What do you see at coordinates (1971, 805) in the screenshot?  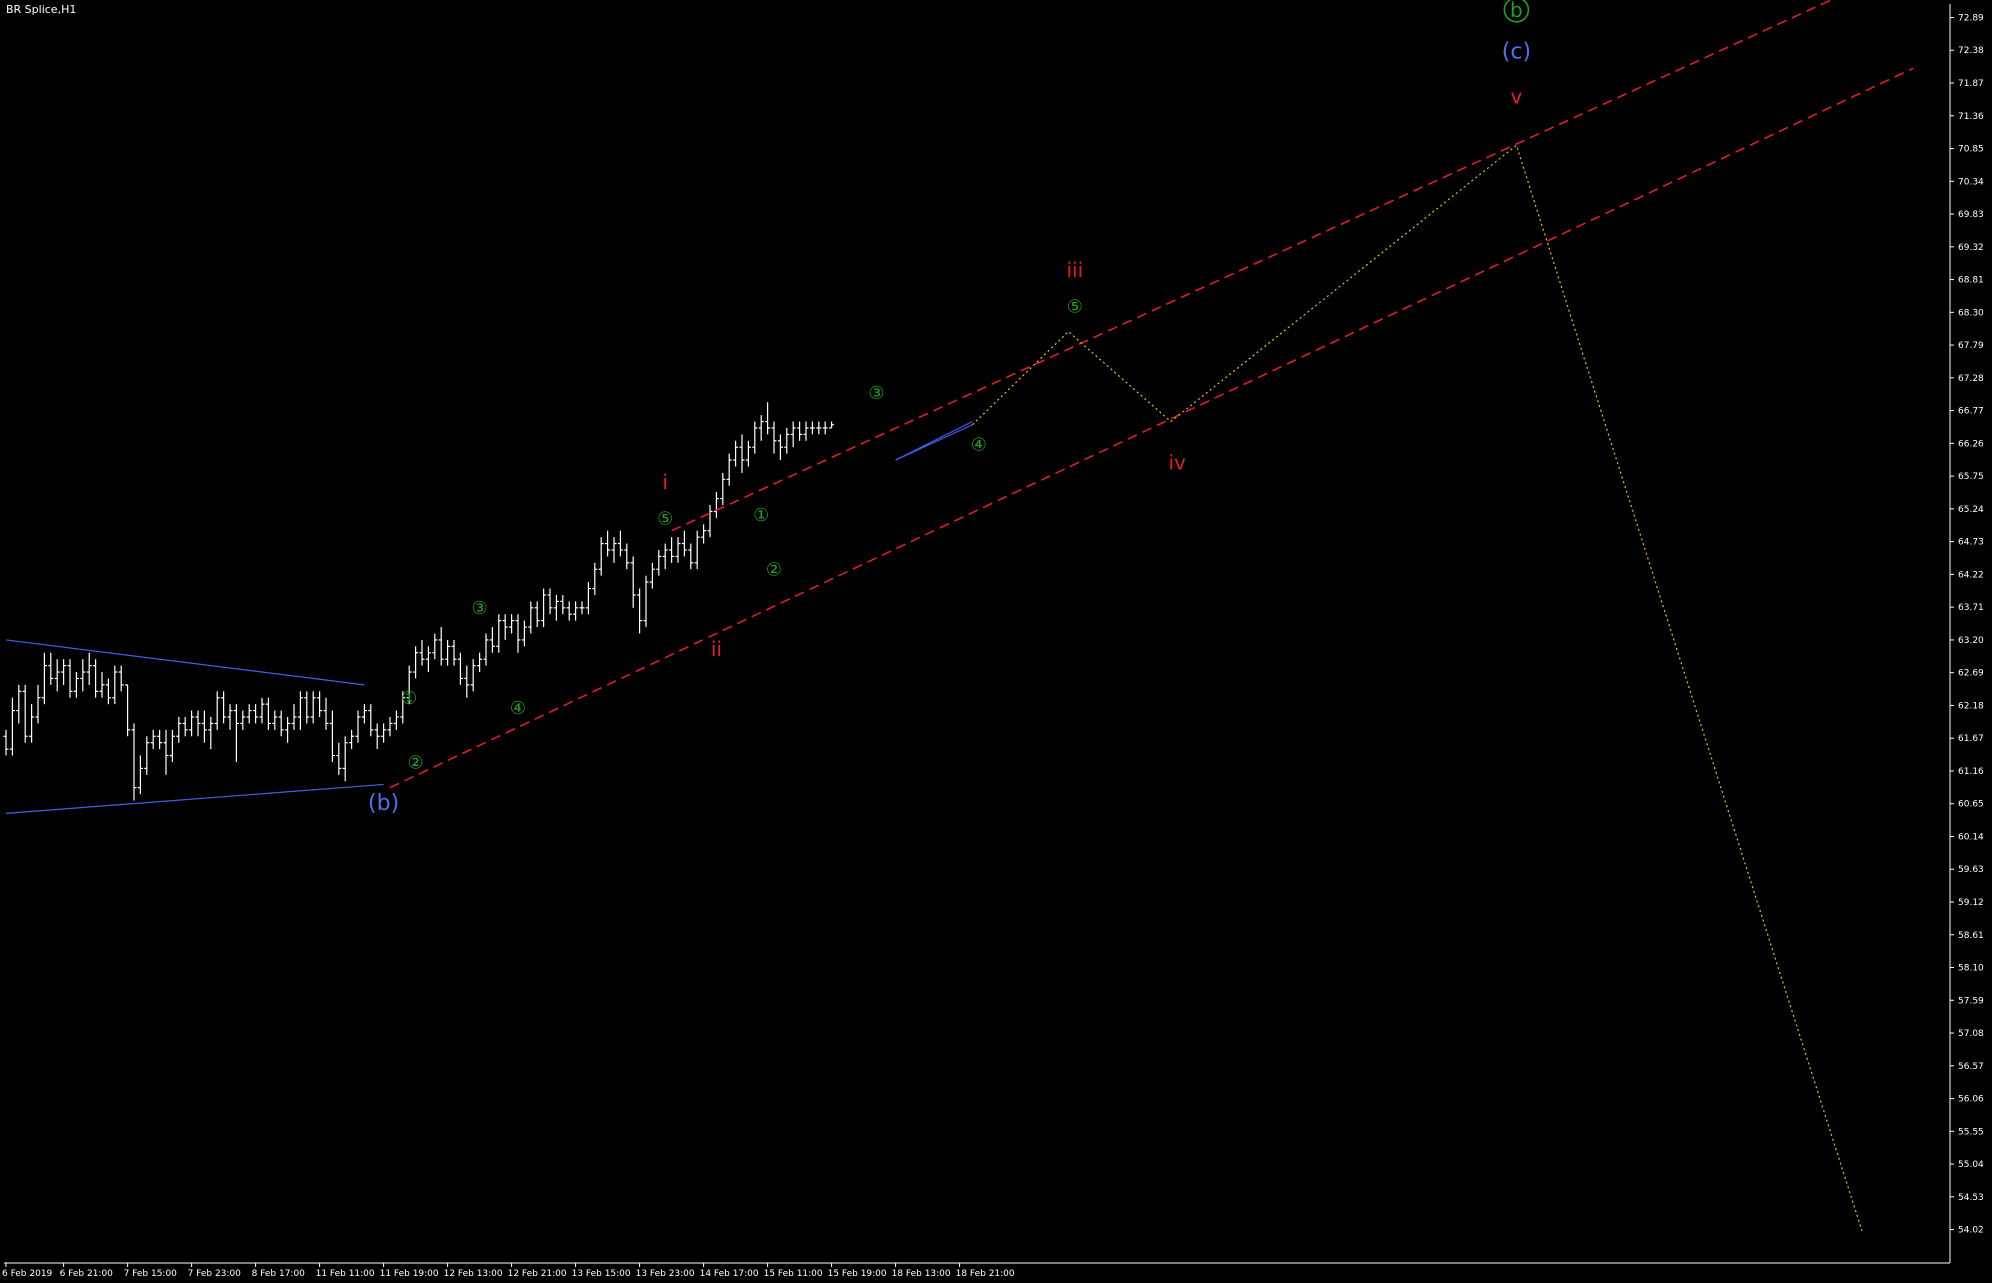 I see `y-tick-label: 60.65` at bounding box center [1971, 805].